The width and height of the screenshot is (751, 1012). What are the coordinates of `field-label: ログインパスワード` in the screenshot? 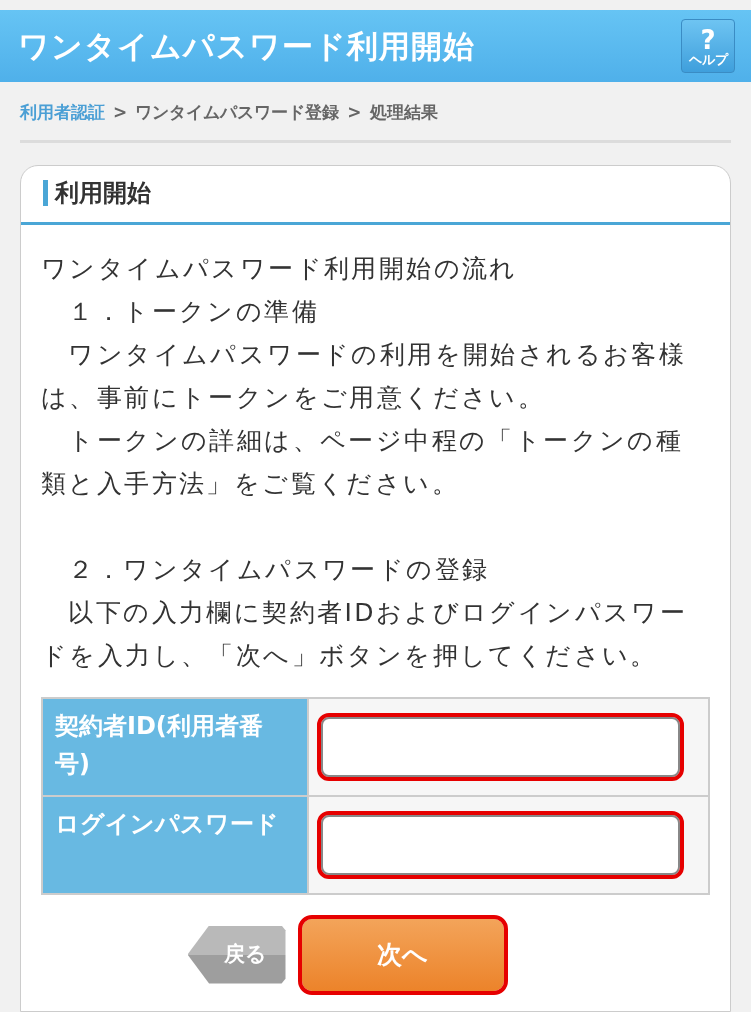 It's located at (175, 844).